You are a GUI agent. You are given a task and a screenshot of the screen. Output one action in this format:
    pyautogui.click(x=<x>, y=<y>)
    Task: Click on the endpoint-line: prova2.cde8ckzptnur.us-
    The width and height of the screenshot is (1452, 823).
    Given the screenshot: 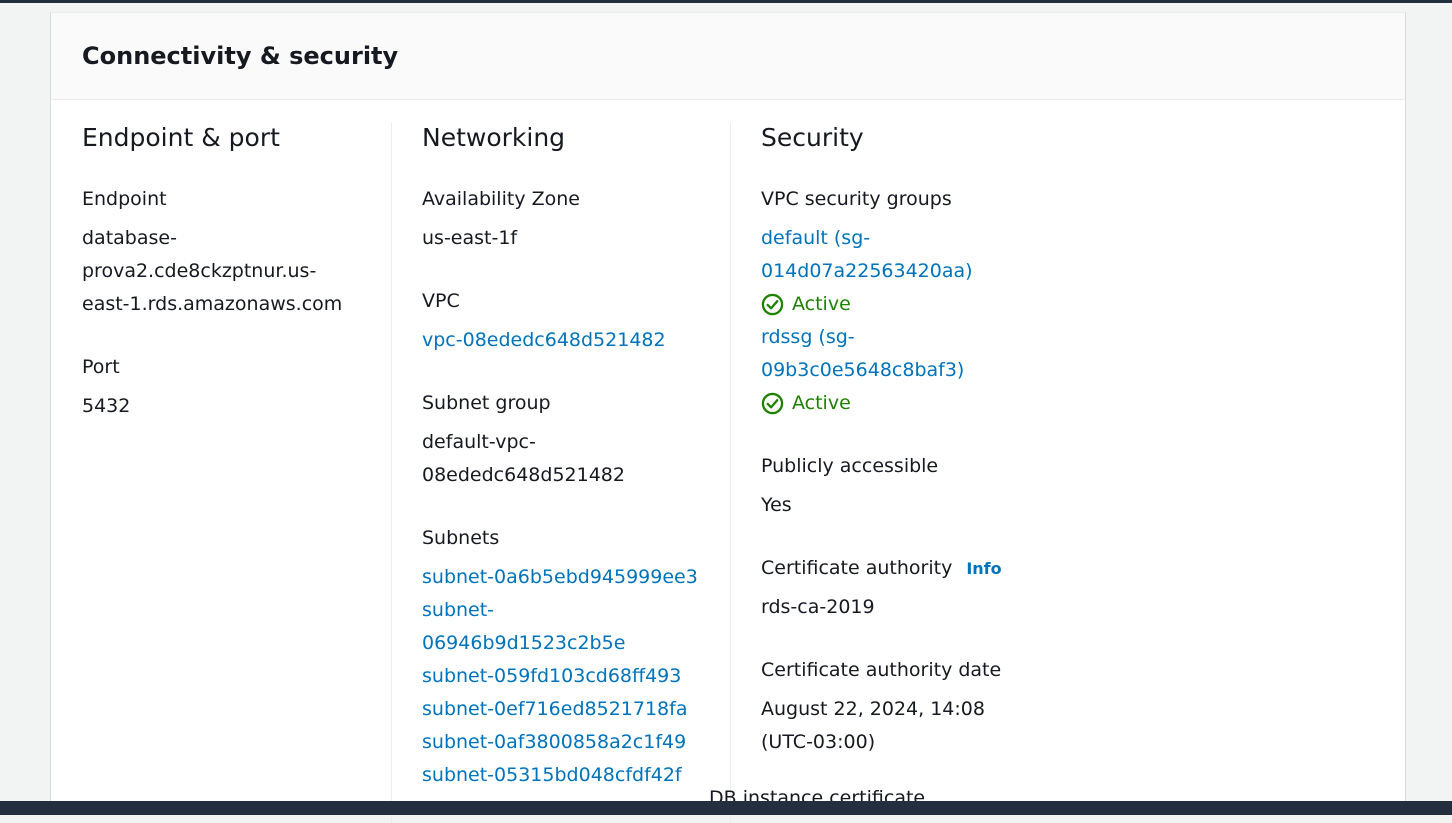 What is the action you would take?
    pyautogui.click(x=199, y=271)
    